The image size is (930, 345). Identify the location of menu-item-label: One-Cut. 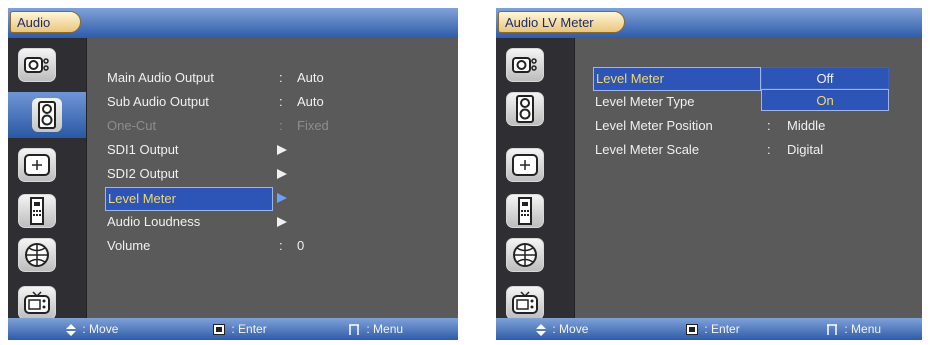
(132, 125).